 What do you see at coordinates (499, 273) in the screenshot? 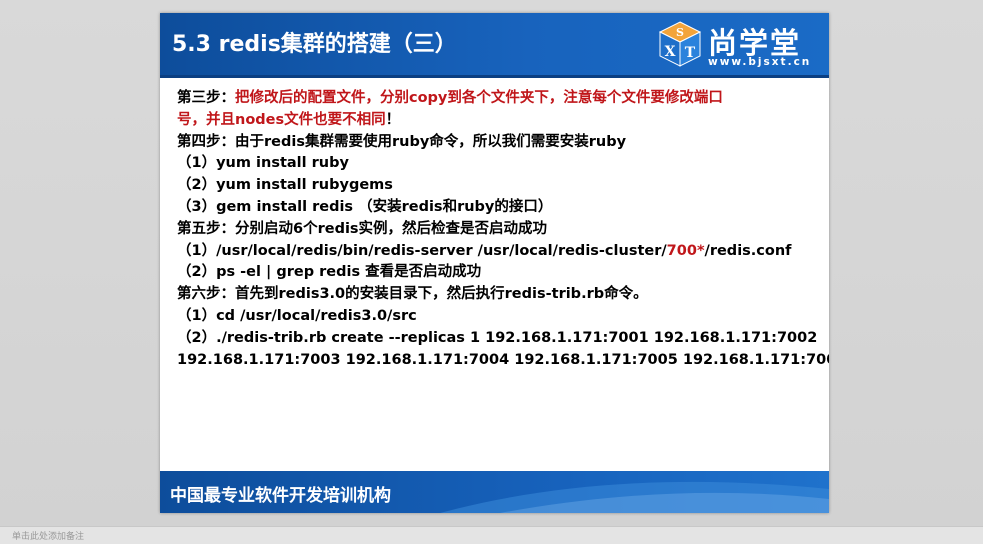
I see `content-line: （2）ps -el | grep redis 查看是否启动成功` at bounding box center [499, 273].